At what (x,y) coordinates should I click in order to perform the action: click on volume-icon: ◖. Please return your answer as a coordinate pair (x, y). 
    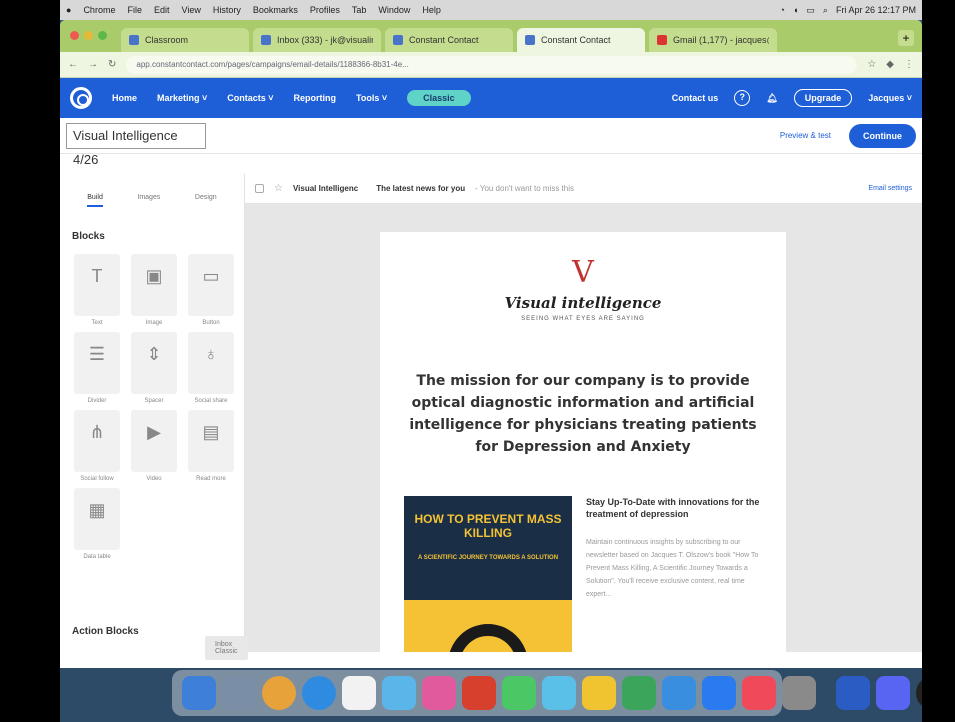
    Looking at the image, I should click on (795, 10).